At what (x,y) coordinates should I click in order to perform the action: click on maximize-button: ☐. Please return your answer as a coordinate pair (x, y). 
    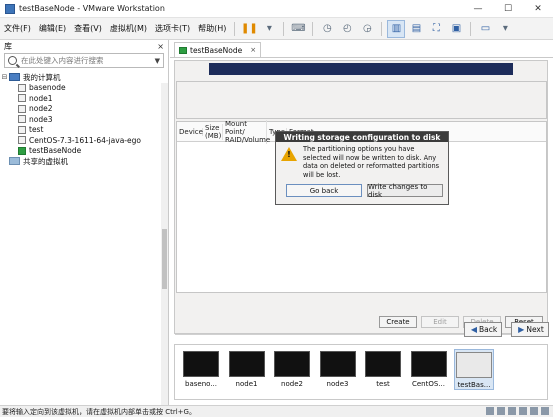
    Looking at the image, I should click on (508, 9).